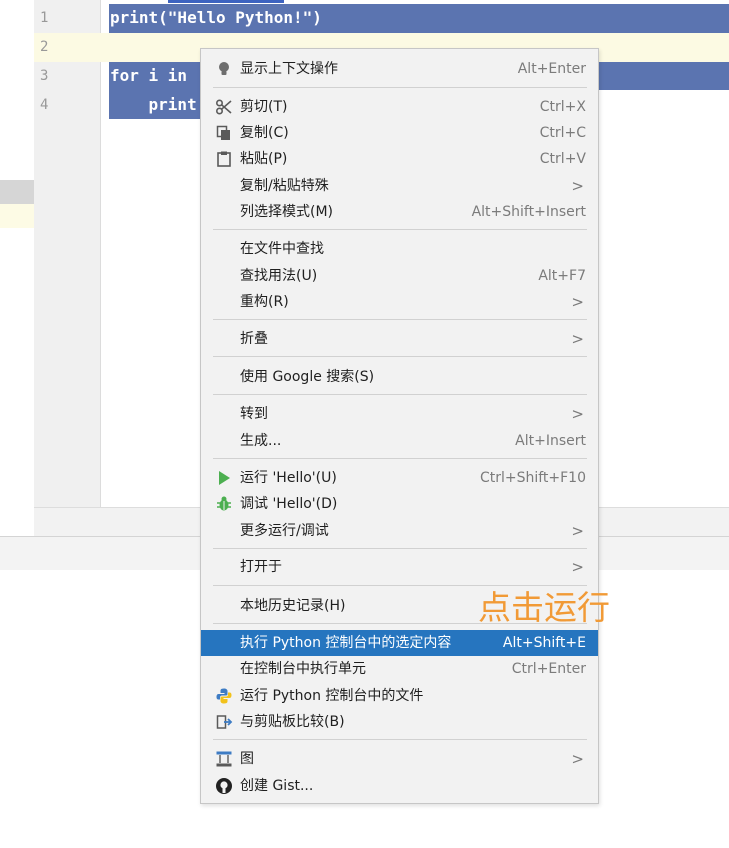 The width and height of the screenshot is (729, 848). I want to click on menu-item-label: 调试 'Hello'(D), so click(289, 504).